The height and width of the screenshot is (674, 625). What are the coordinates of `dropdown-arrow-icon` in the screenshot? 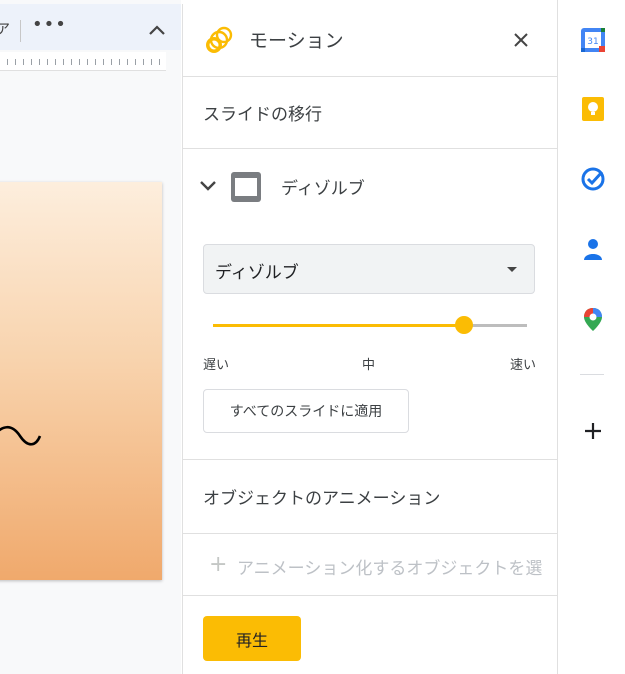 It's located at (512, 269).